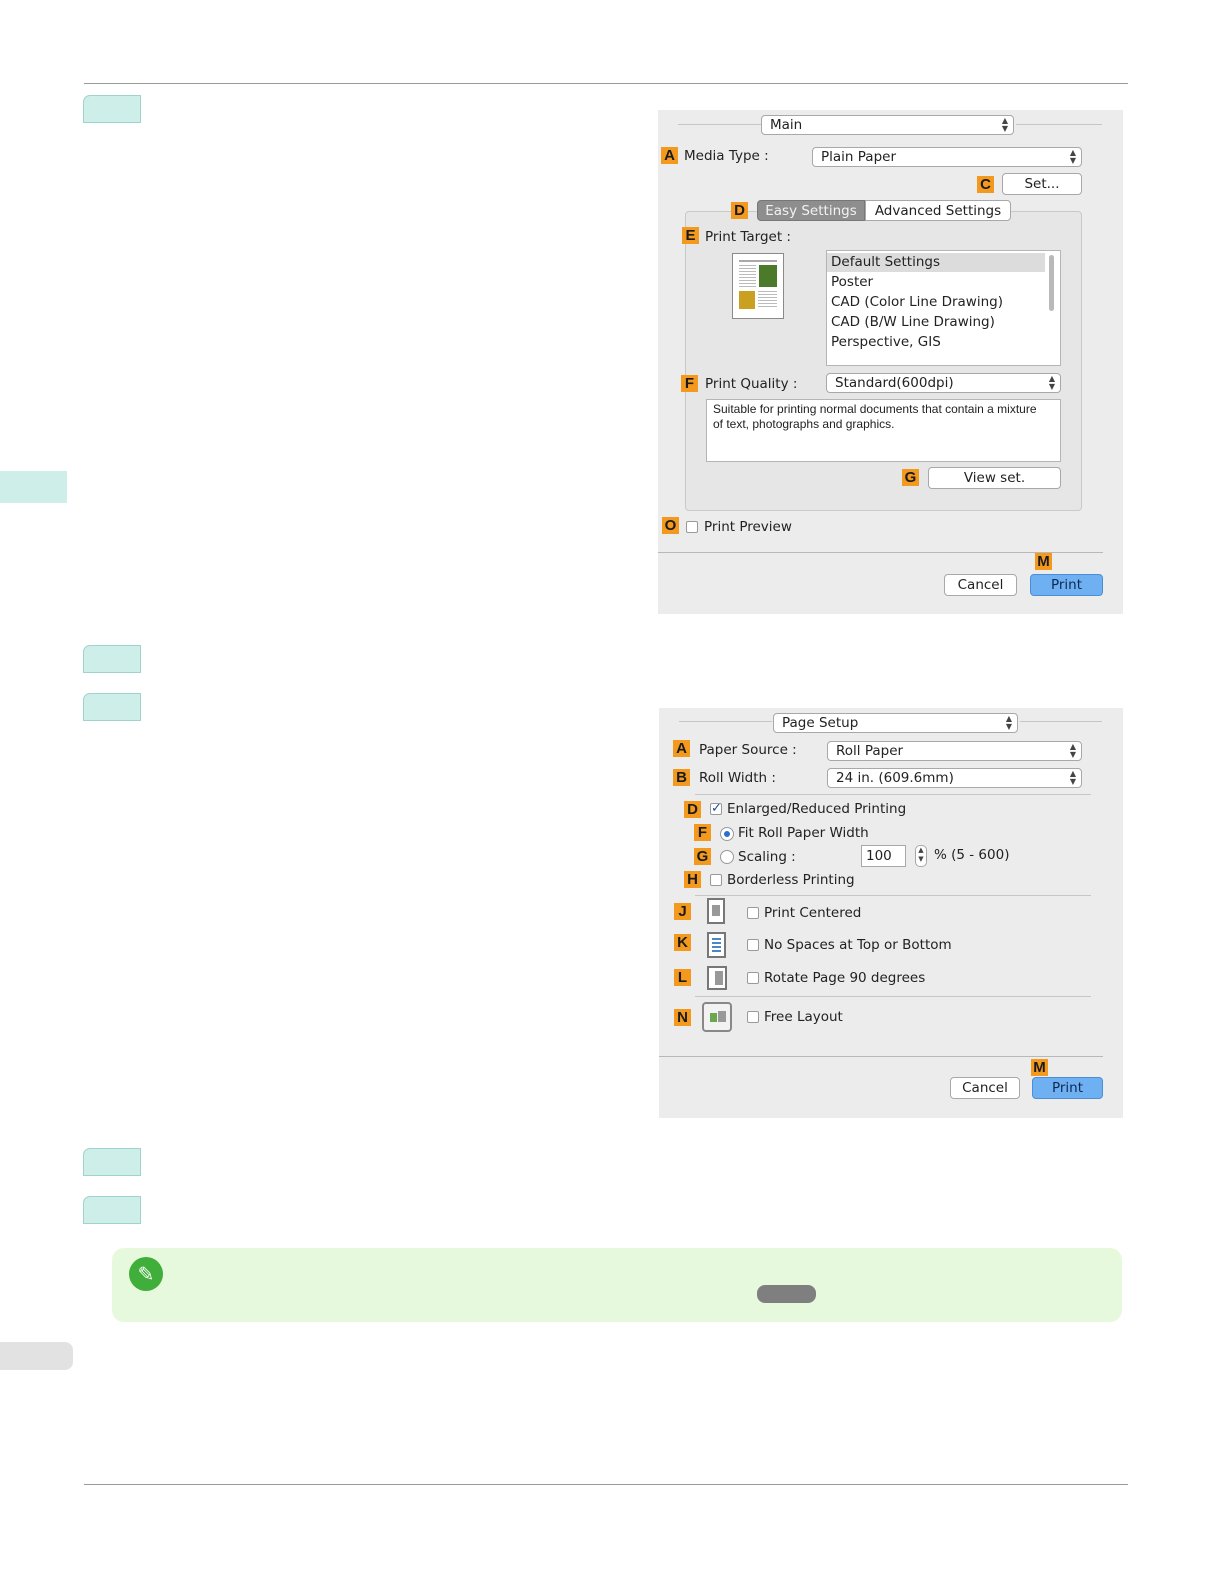 Image resolution: width=1224 pixels, height=1584 pixels. What do you see at coordinates (895, 778) in the screenshot?
I see `roll-width-value: 24 in. (609.6mm)` at bounding box center [895, 778].